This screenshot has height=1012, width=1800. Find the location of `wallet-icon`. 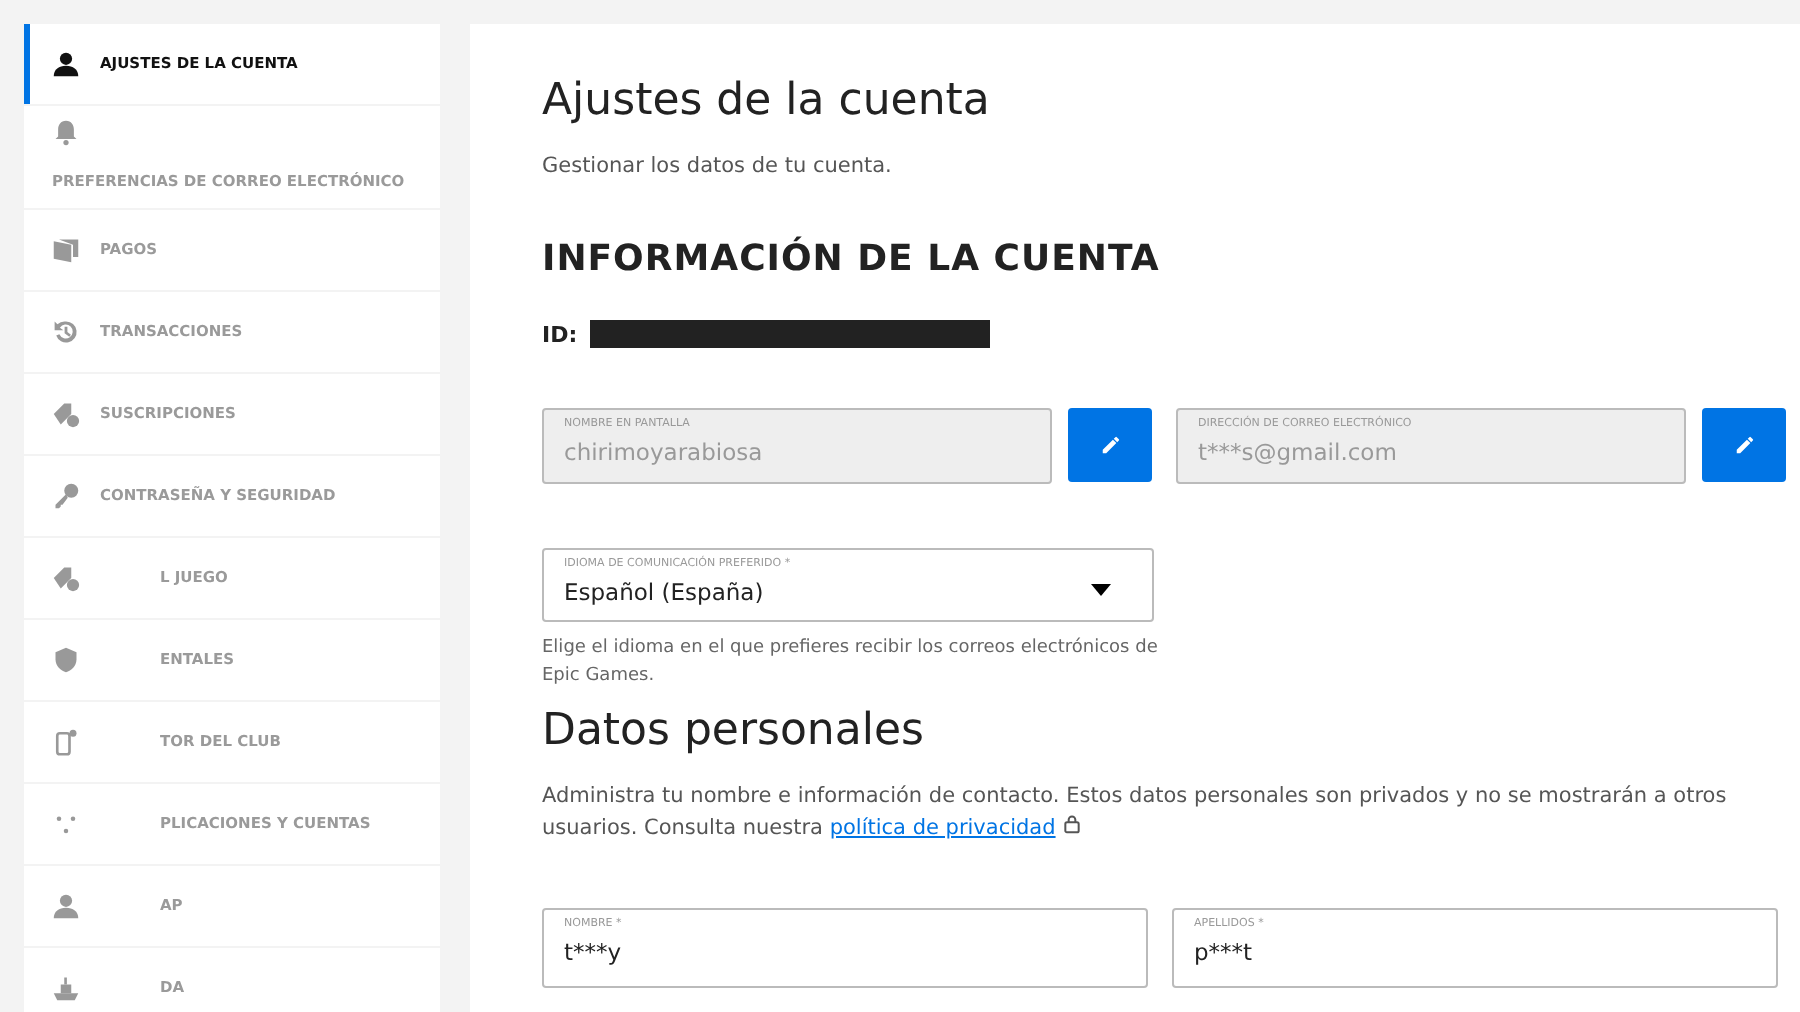

wallet-icon is located at coordinates (66, 250).